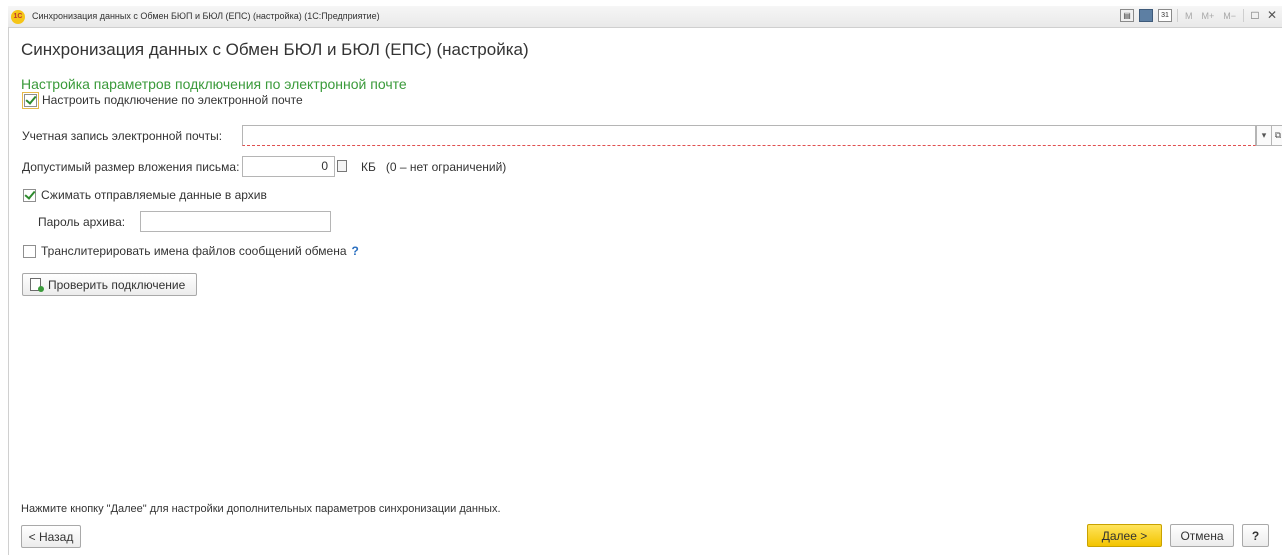 Image resolution: width=1282 pixels, height=555 pixels. What do you see at coordinates (131, 167) in the screenshot?
I see `attachment-size-label: Допустимый размер вложения письма:` at bounding box center [131, 167].